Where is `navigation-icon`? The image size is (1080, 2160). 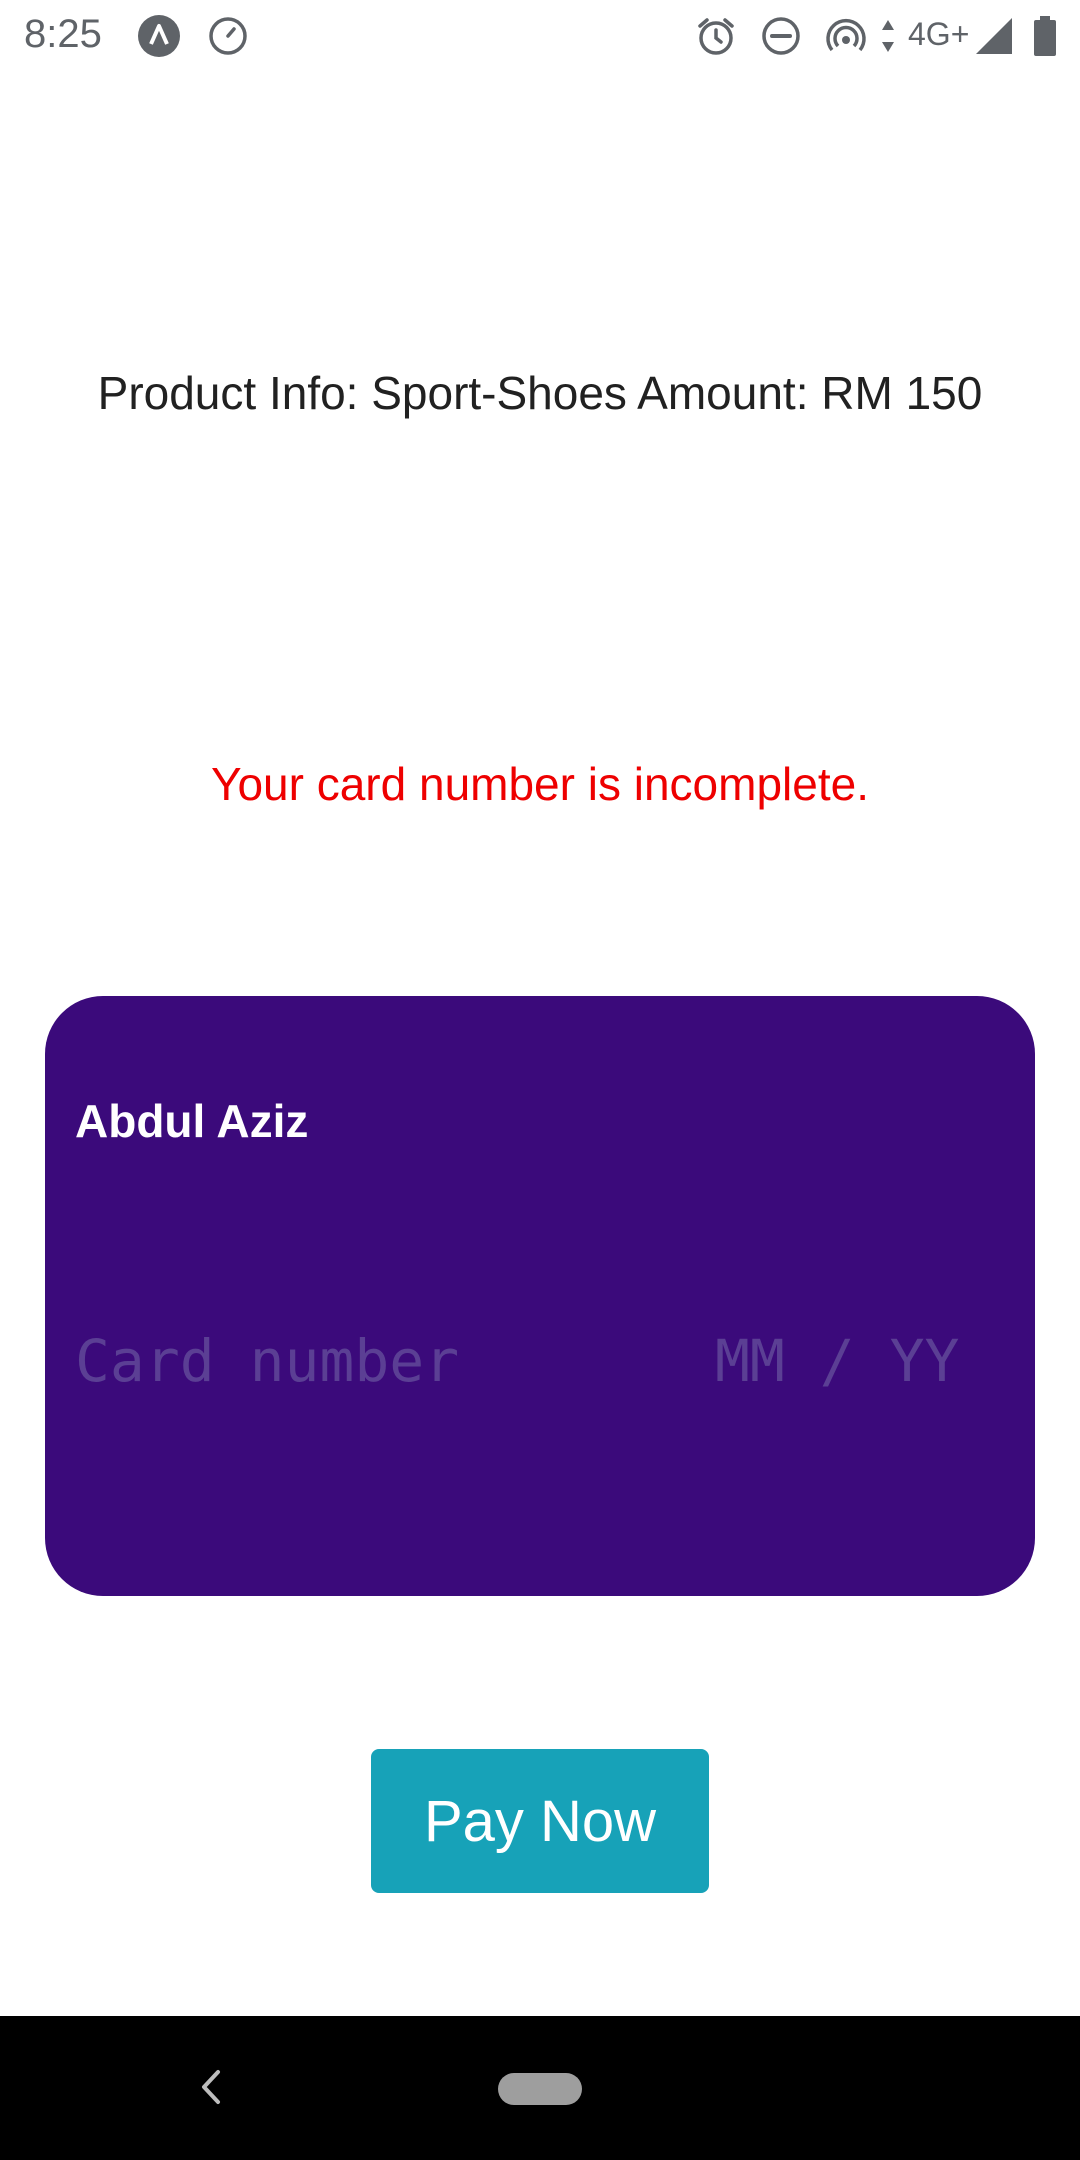 navigation-icon is located at coordinates (159, 36).